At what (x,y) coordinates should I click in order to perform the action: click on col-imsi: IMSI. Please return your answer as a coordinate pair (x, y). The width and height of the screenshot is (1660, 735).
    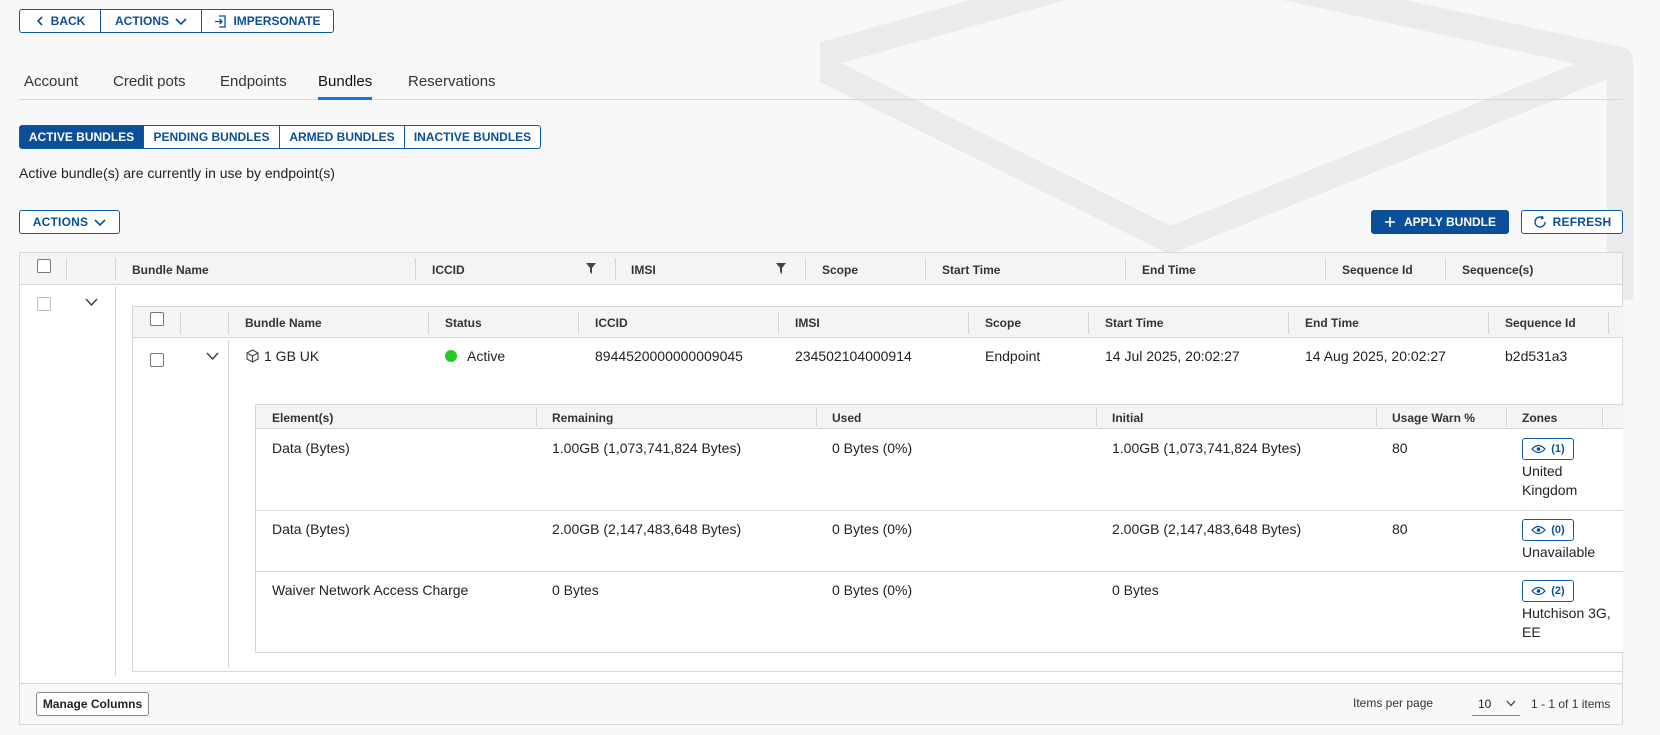
    Looking at the image, I should click on (643, 270).